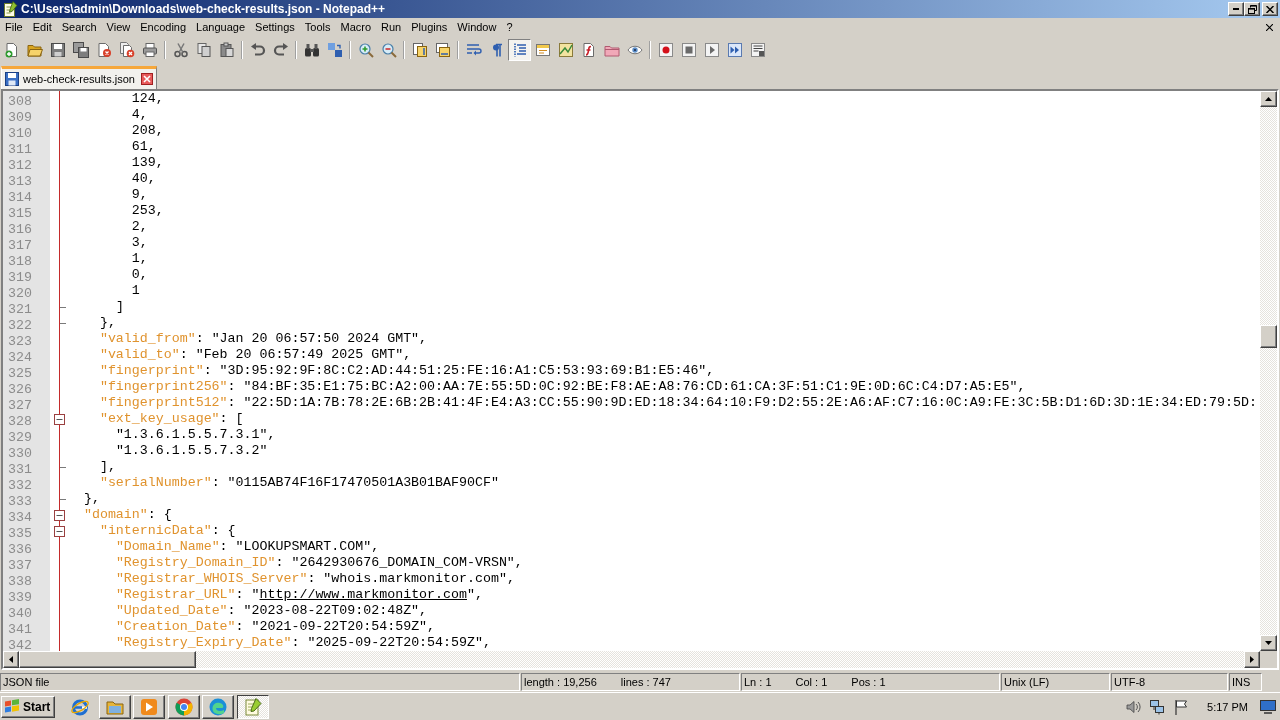 The height and width of the screenshot is (720, 1280). Describe the element at coordinates (20, 261) in the screenshot. I see `line-number: 318` at that location.